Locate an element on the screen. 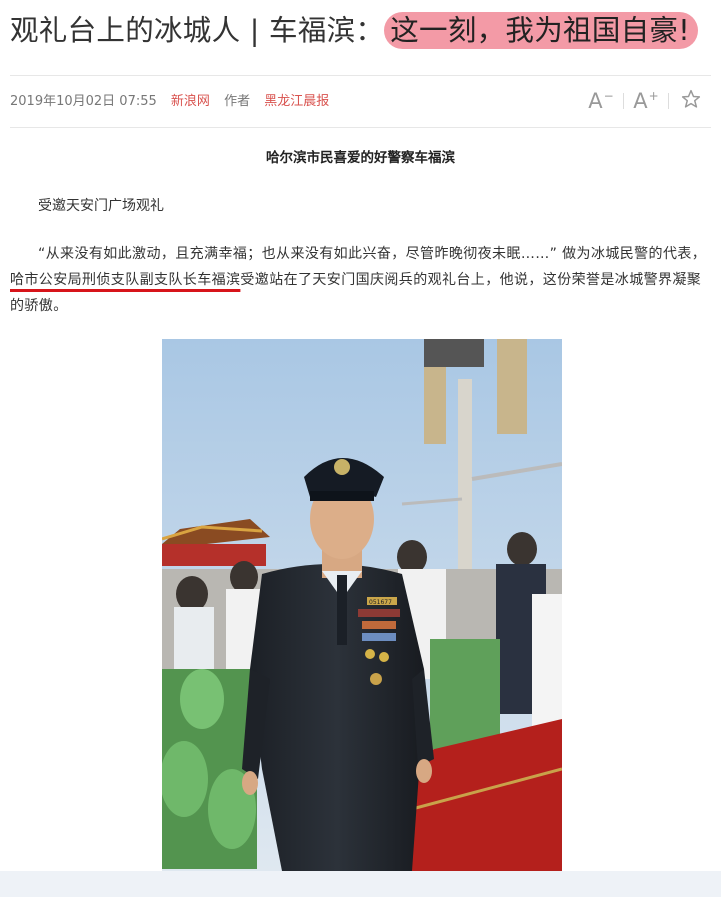  article-meta: 2019年10月02日 07:55 新浪网 作者 黑龙江晨报 is located at coordinates (174, 102).